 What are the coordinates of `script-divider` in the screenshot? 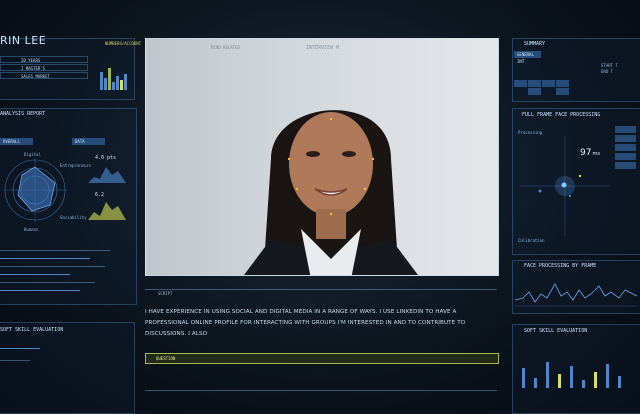 It's located at (321, 289).